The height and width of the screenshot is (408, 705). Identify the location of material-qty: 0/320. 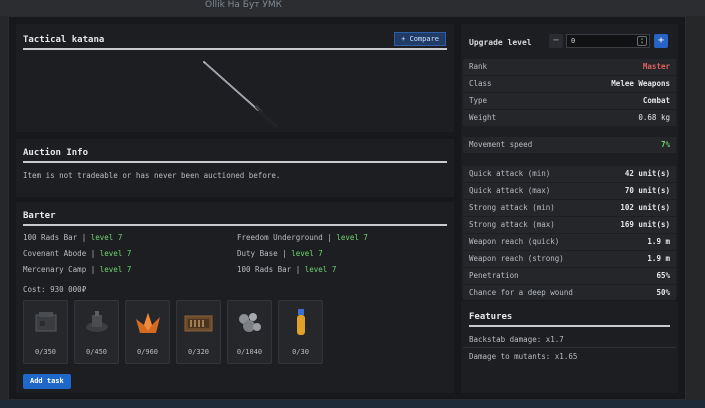
(198, 352).